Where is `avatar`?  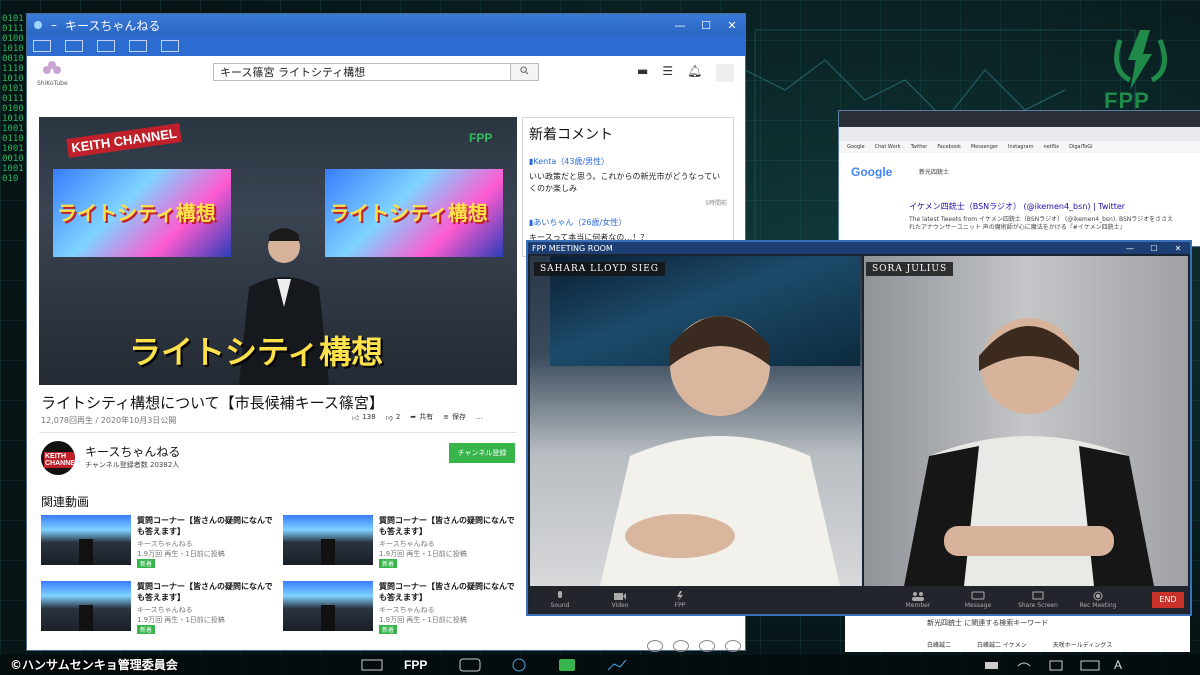
avatar is located at coordinates (725, 73).